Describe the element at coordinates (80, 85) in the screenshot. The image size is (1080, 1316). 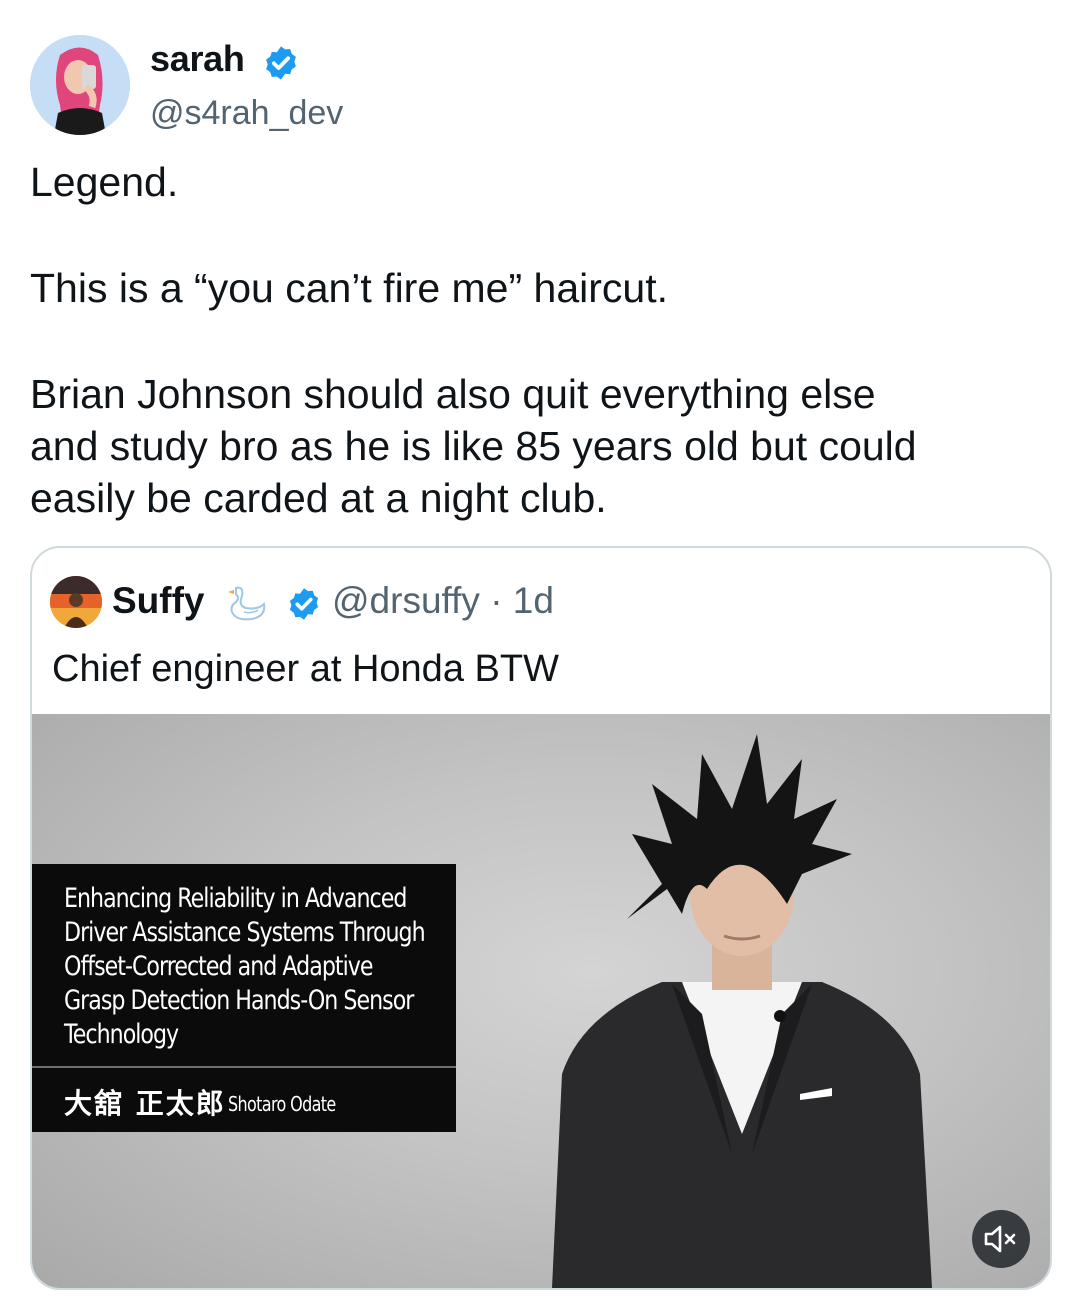
I see `avatar` at that location.